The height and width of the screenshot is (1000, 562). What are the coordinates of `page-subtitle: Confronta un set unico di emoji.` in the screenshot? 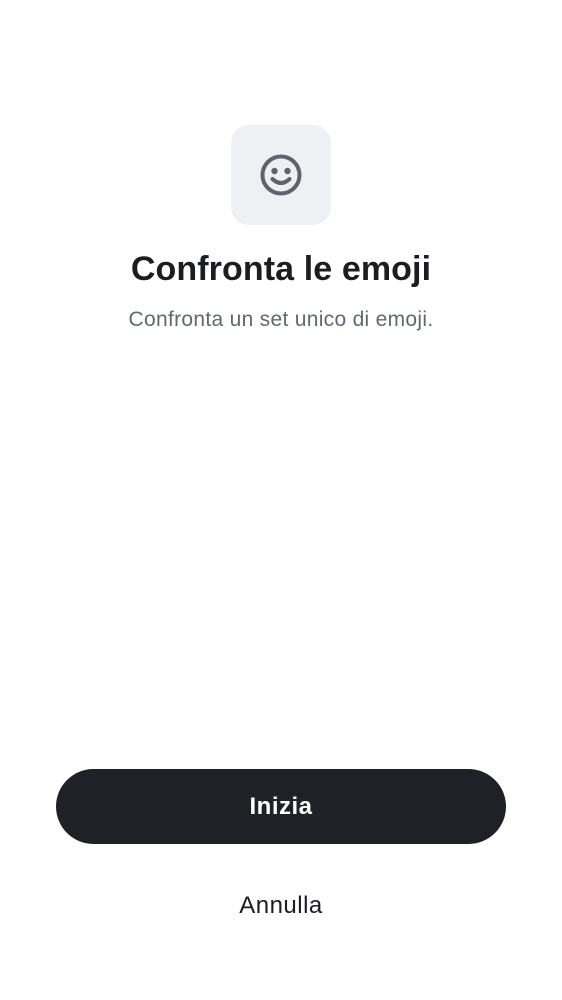 It's located at (281, 319).